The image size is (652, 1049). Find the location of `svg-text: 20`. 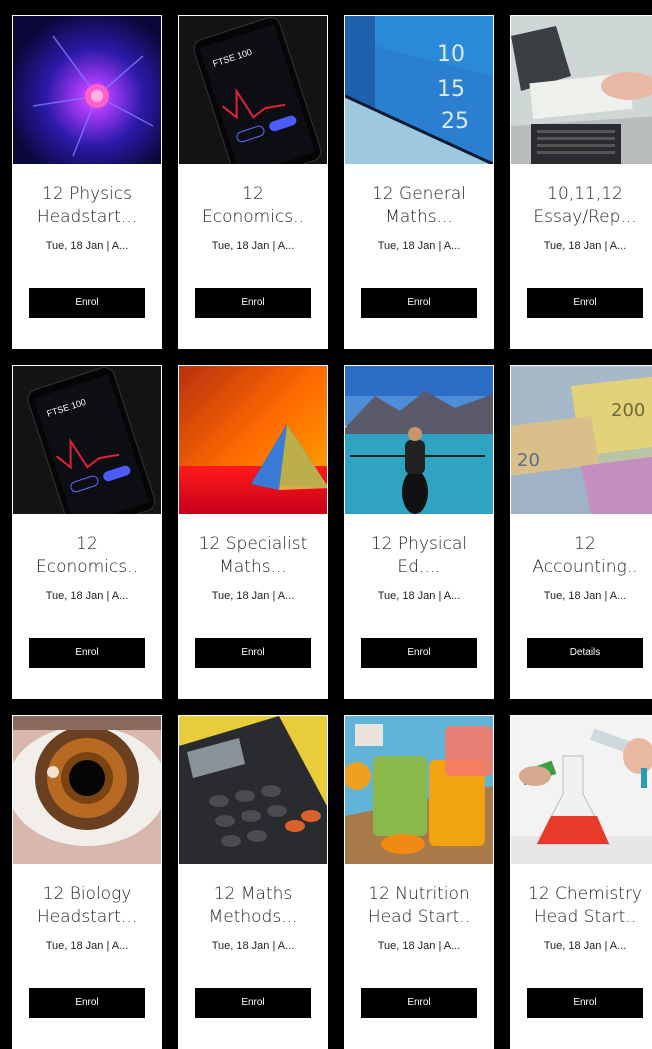

svg-text: 20 is located at coordinates (528, 460).